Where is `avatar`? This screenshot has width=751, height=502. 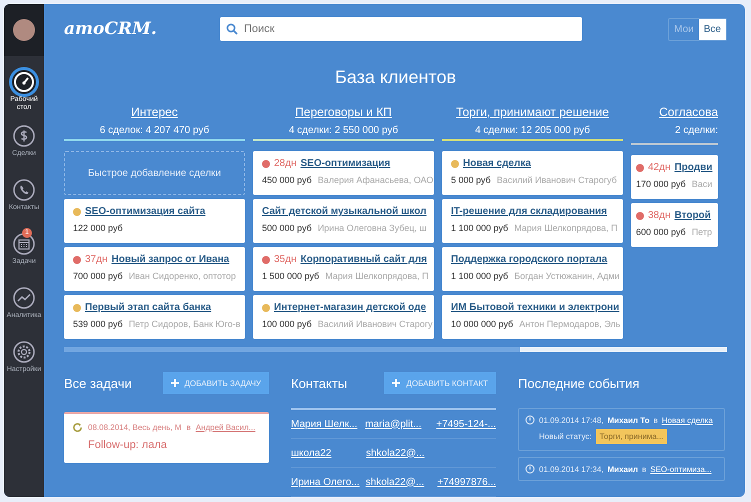 avatar is located at coordinates (24, 30).